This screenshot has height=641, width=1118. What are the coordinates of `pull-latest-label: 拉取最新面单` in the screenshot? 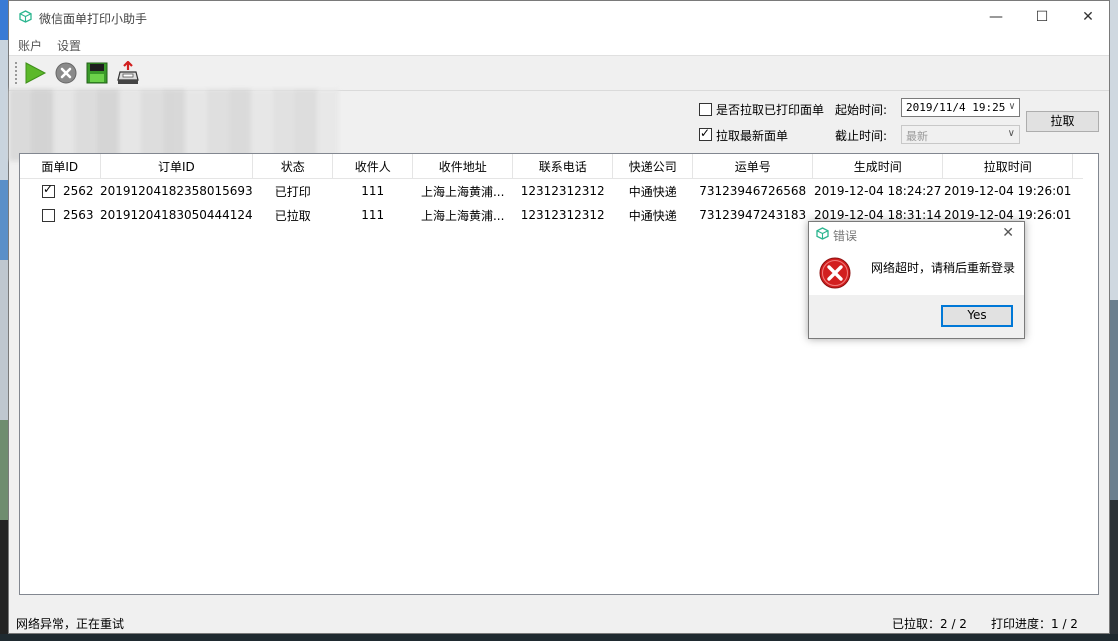 It's located at (752, 136).